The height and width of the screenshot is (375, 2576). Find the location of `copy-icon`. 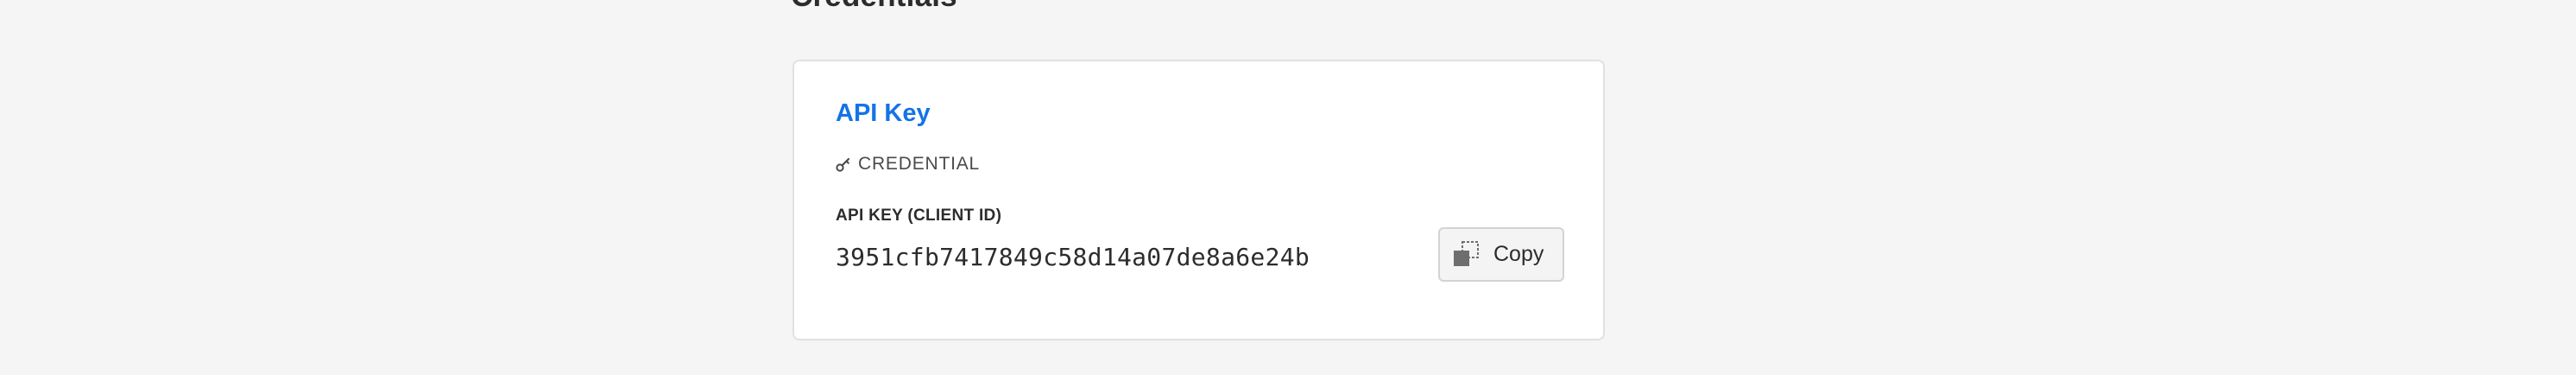

copy-icon is located at coordinates (1466, 255).